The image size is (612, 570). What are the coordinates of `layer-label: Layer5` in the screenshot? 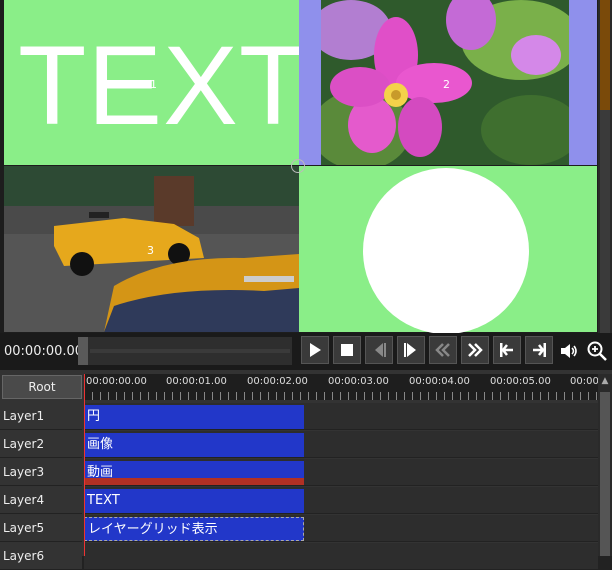 It's located at (41, 528).